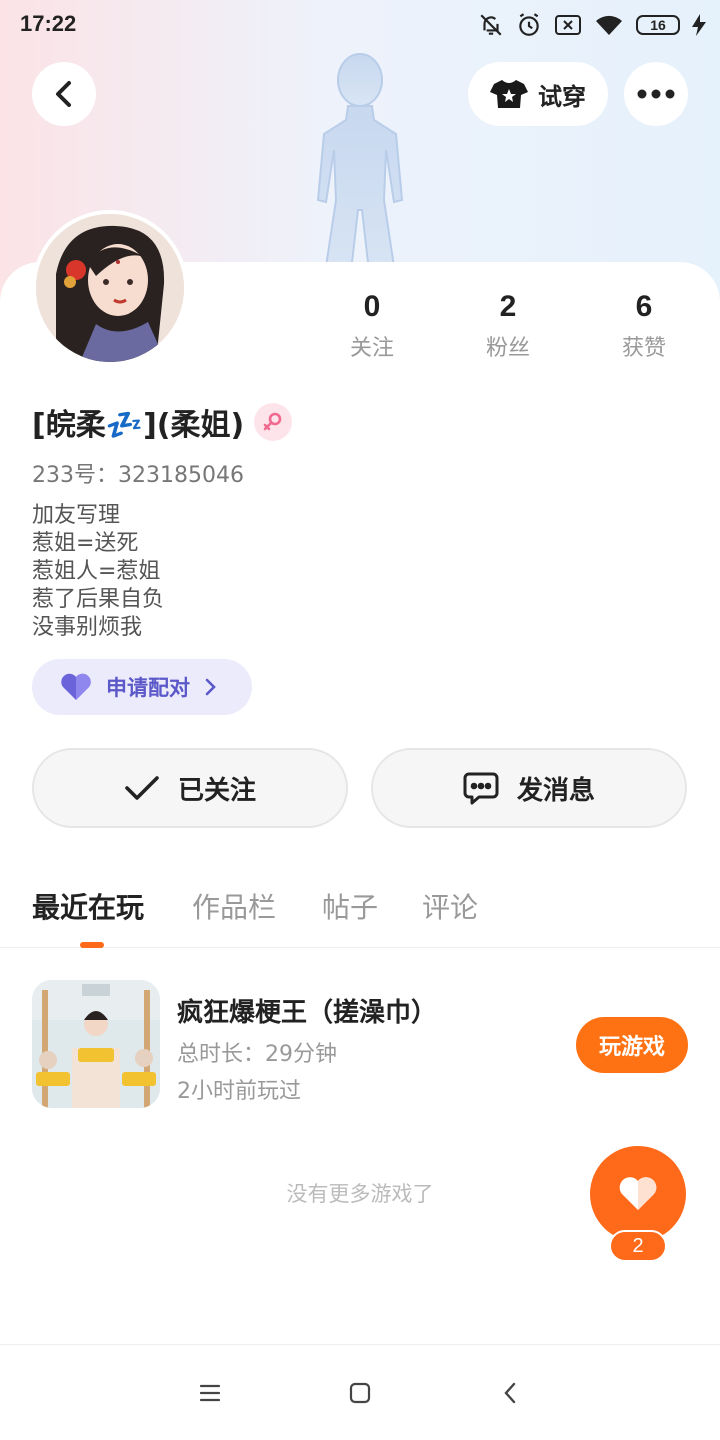 The width and height of the screenshot is (720, 1440). I want to click on battery-level: 16, so click(658, 25).